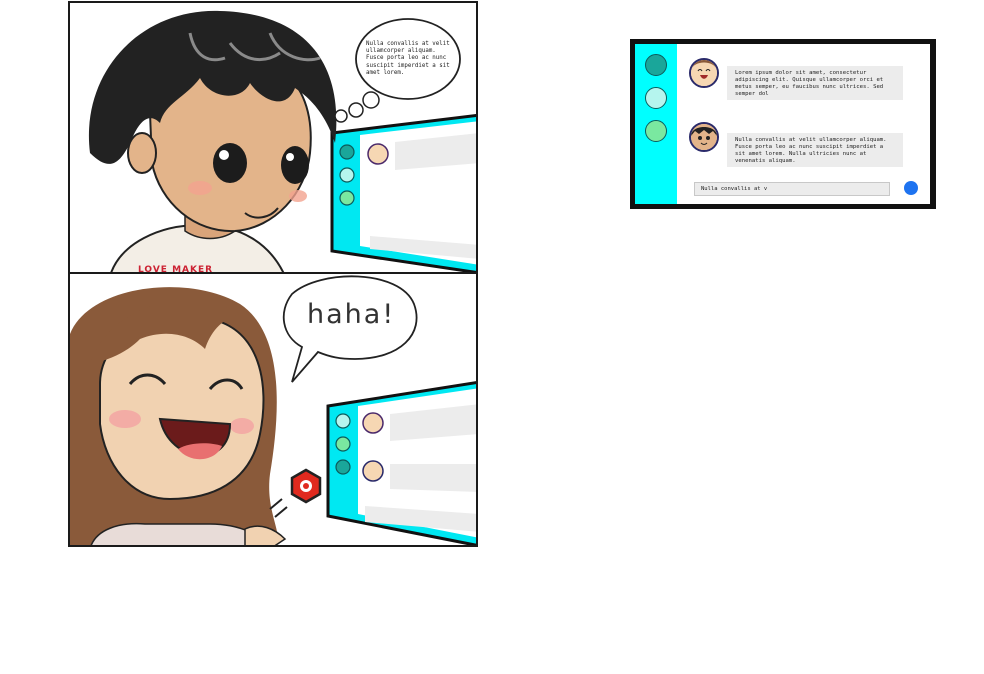 This screenshot has width=984, height=674. Describe the element at coordinates (351, 314) in the screenshot. I see `speech-bubble-text: haha!` at that location.